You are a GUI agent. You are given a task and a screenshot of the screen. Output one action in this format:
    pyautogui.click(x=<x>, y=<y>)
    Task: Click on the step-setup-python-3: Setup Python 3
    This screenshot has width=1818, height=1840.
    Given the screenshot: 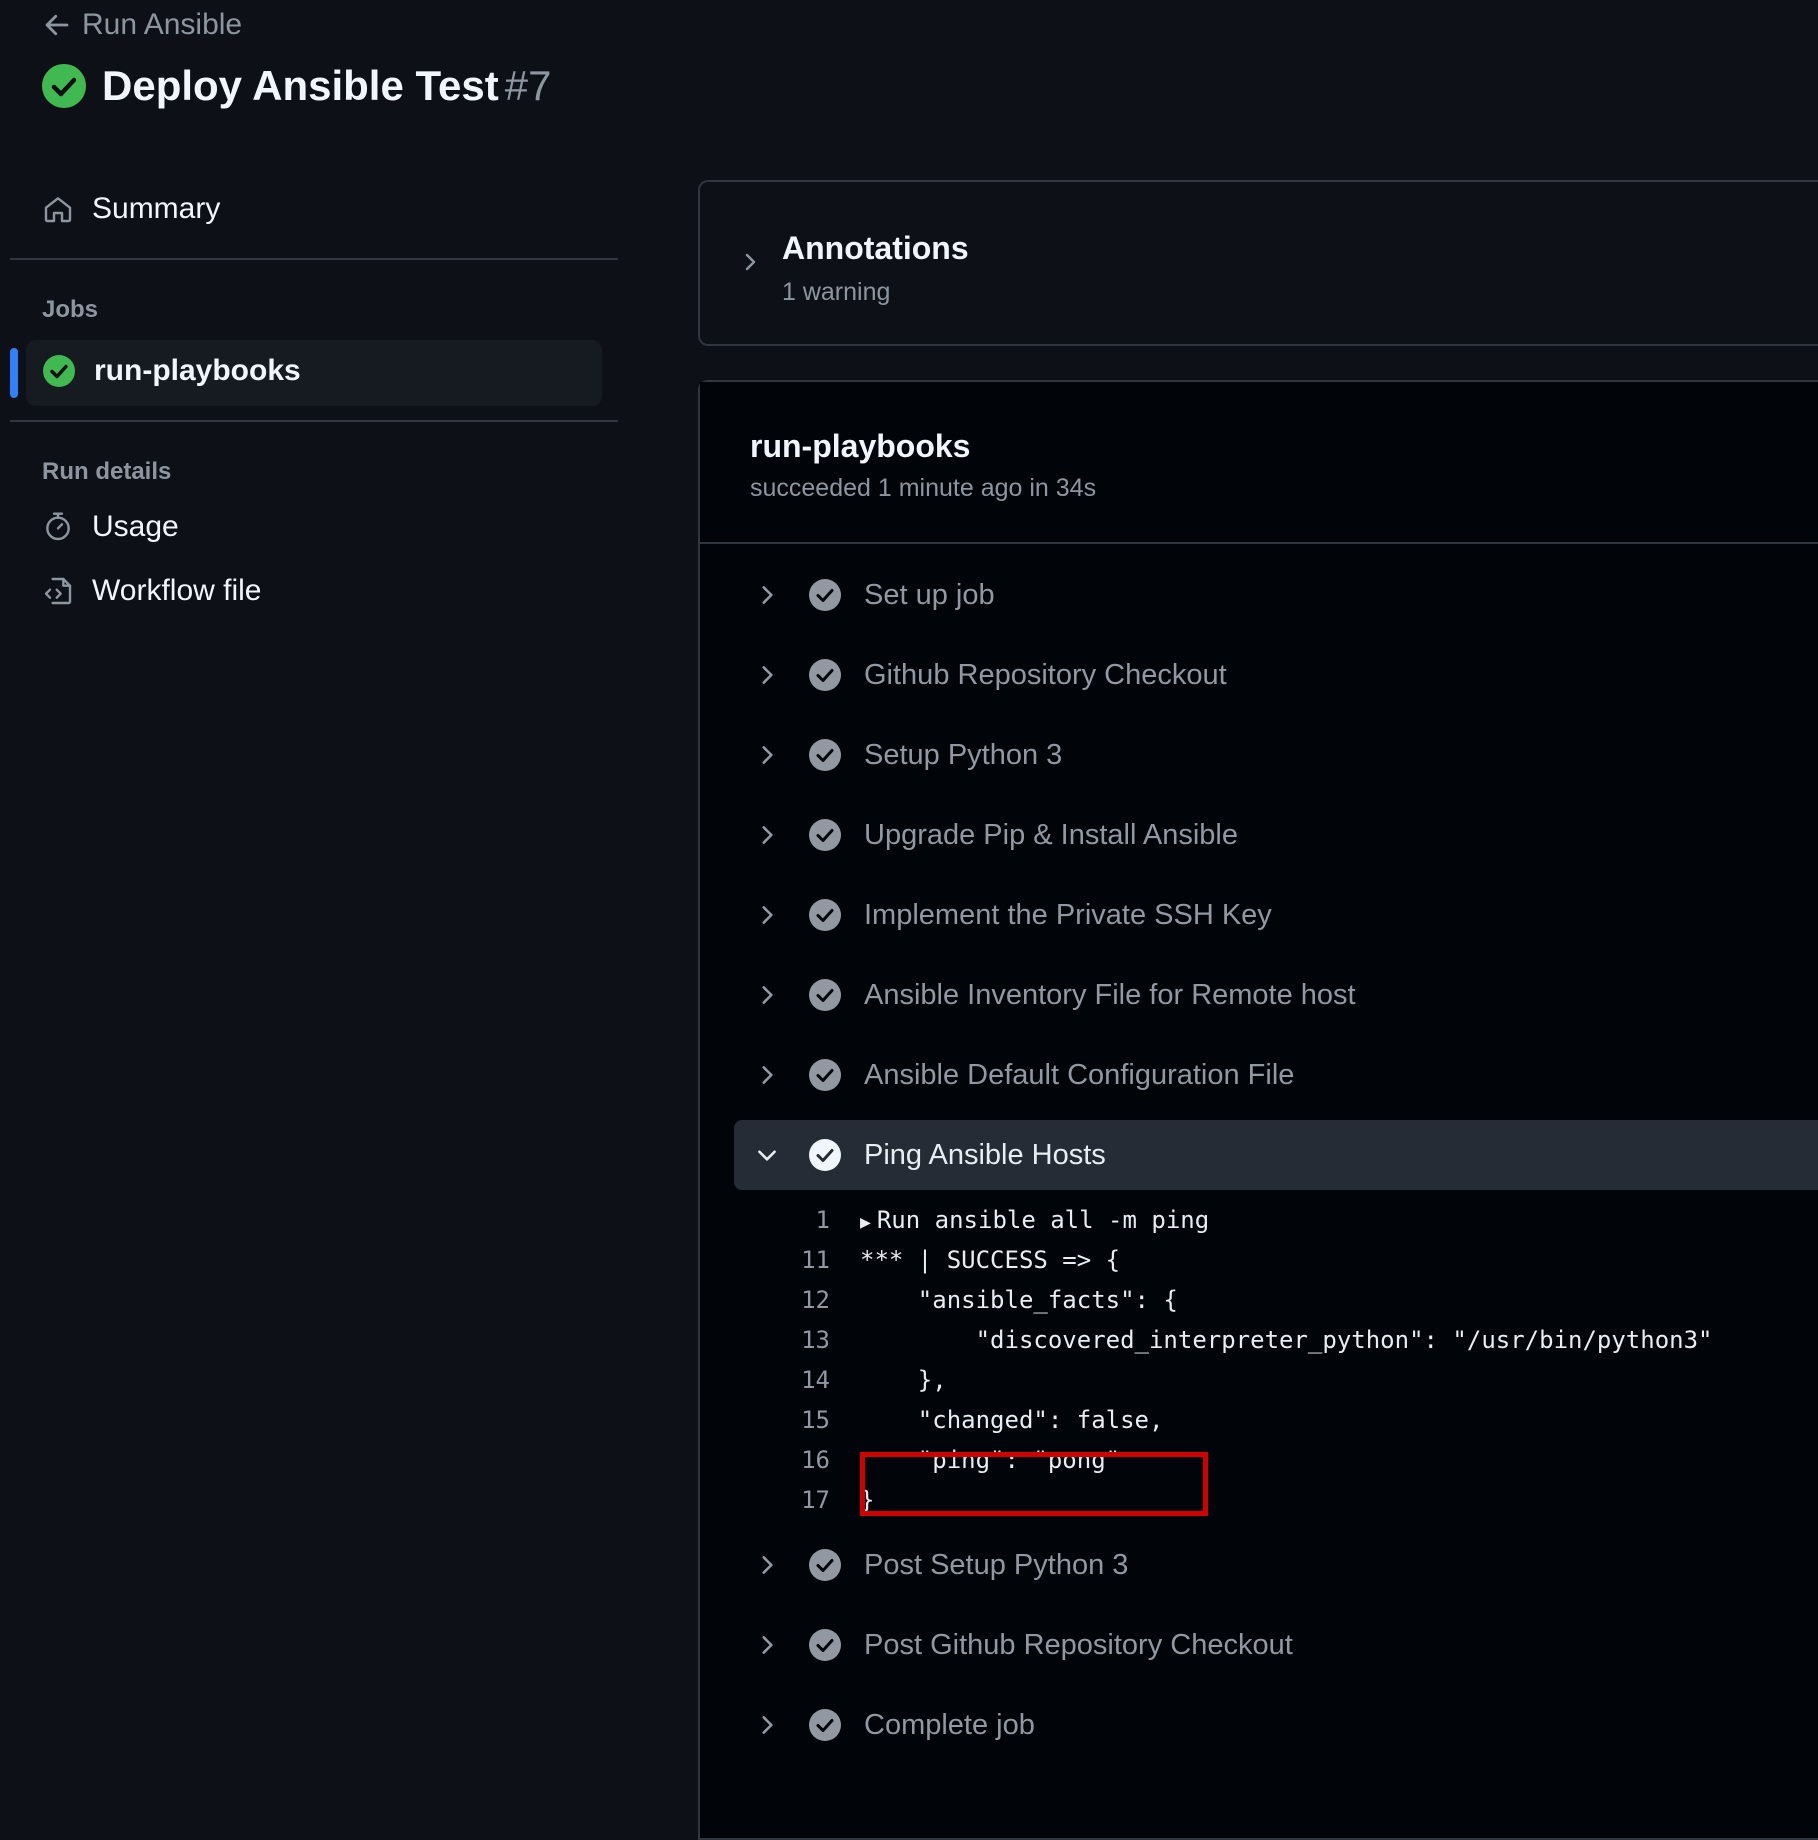 What is the action you would take?
    pyautogui.click(x=1276, y=755)
    